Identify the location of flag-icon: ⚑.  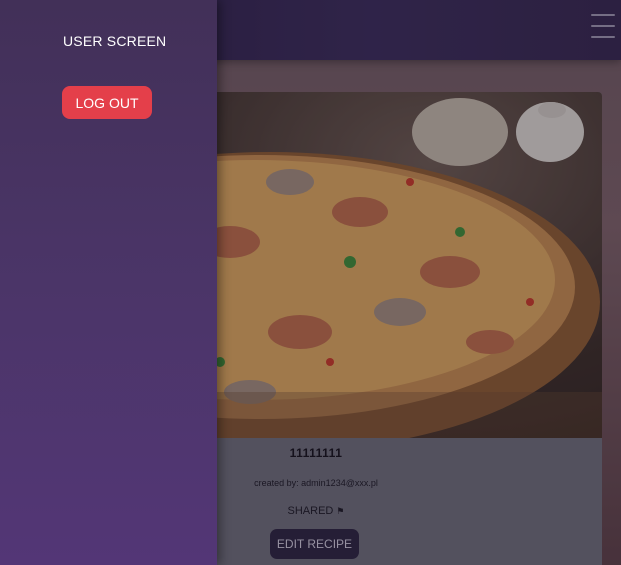
(340, 511).